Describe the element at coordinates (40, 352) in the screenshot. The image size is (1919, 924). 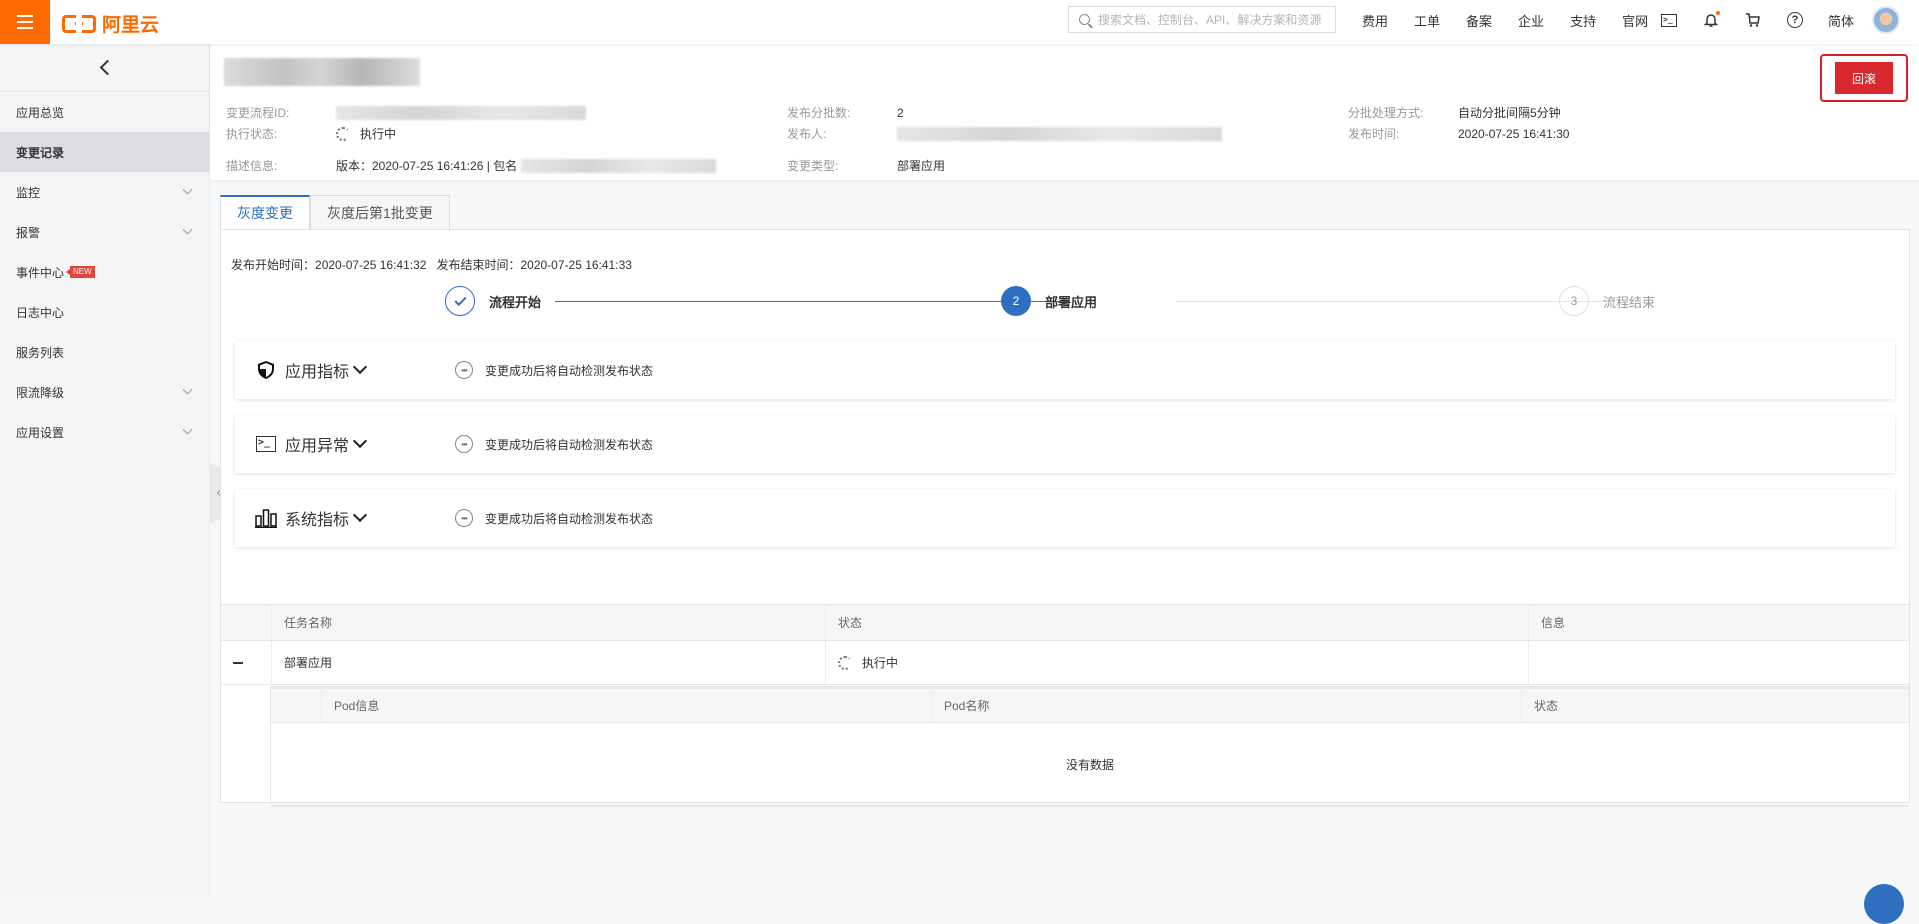
I see `sidebar-item-label: 服务列表` at that location.